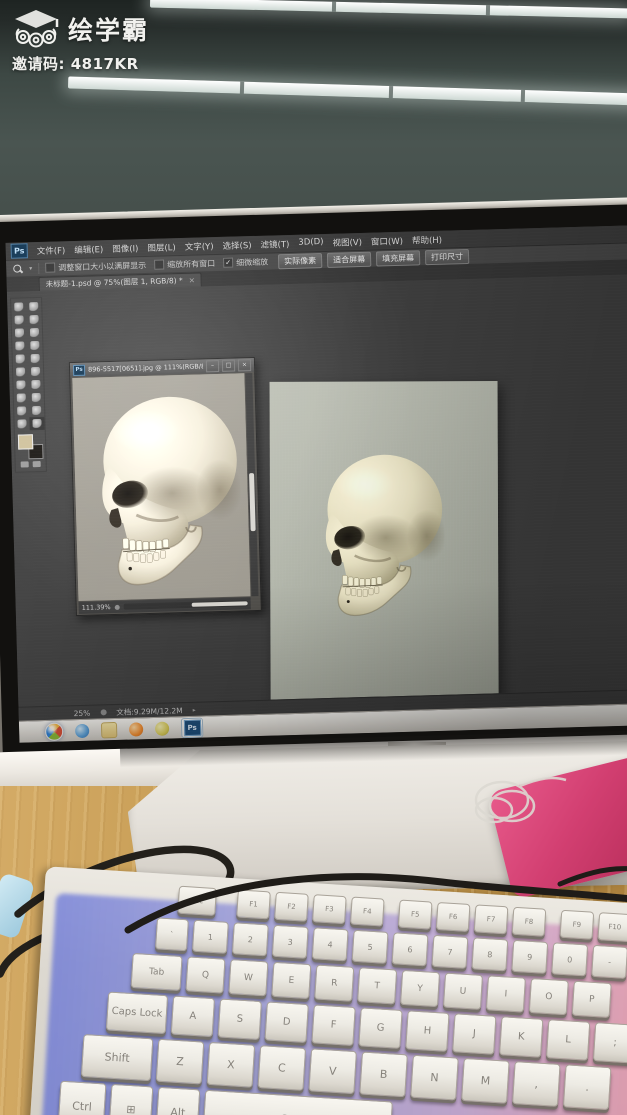 Image resolution: width=627 pixels, height=1115 pixels. I want to click on horizontal-scroll-thumb, so click(219, 604).